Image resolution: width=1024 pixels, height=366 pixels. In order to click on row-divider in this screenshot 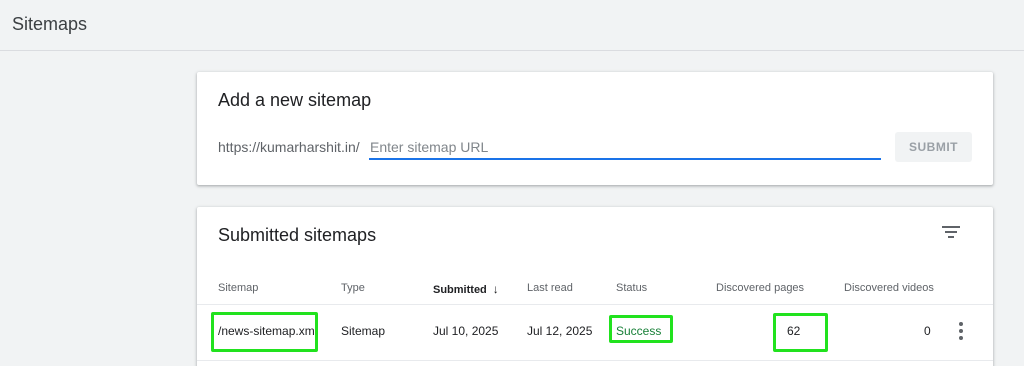, I will do `click(595, 360)`.